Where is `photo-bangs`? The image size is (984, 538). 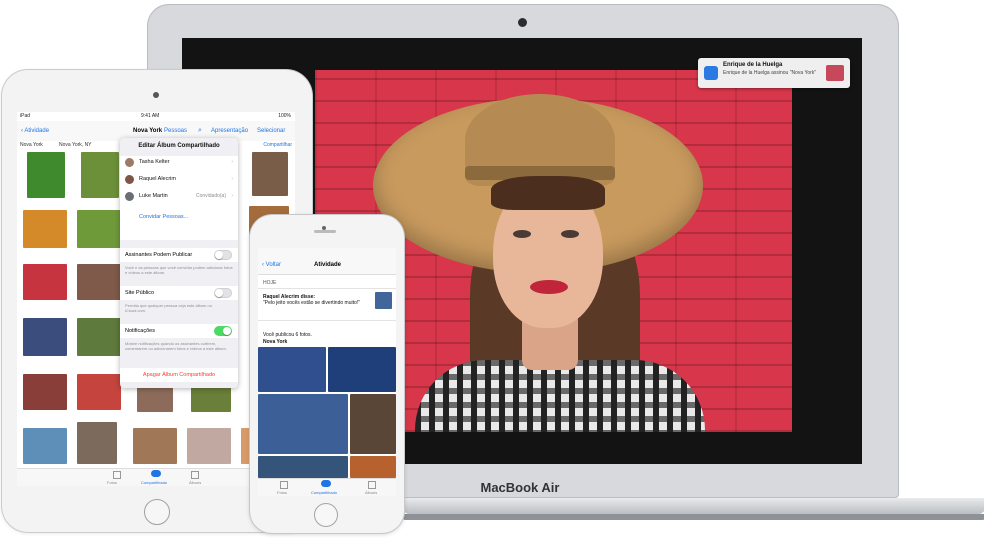
photo-bangs is located at coordinates (548, 193).